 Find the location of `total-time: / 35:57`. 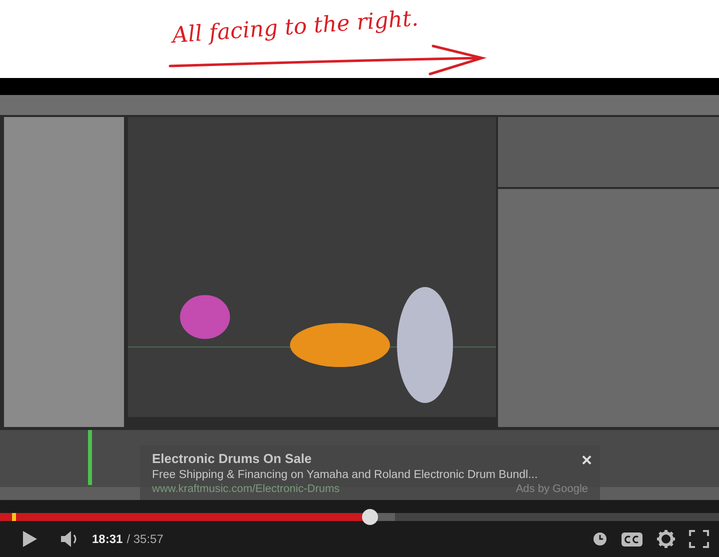

total-time: / 35:57 is located at coordinates (145, 539).